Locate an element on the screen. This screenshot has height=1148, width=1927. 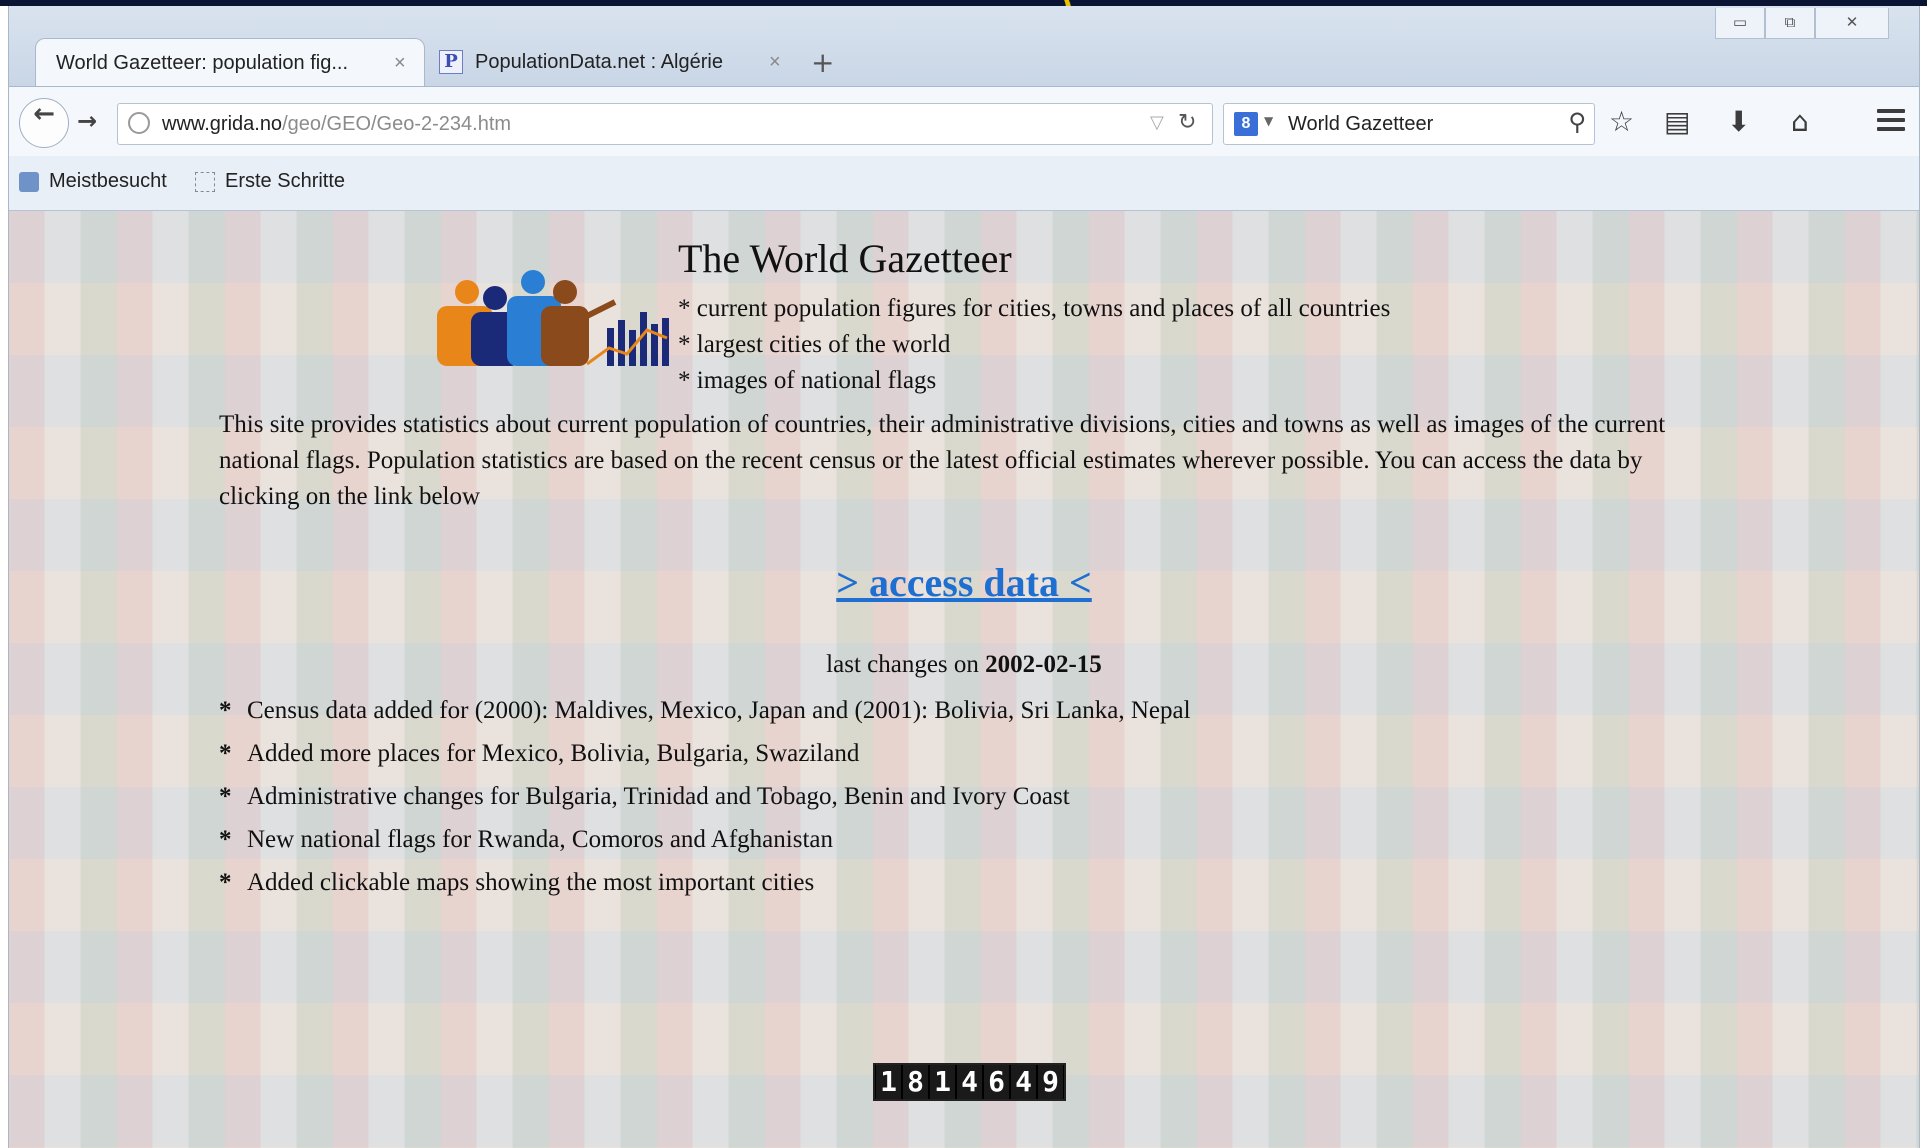
bookmark-folder-icon is located at coordinates (29, 181).